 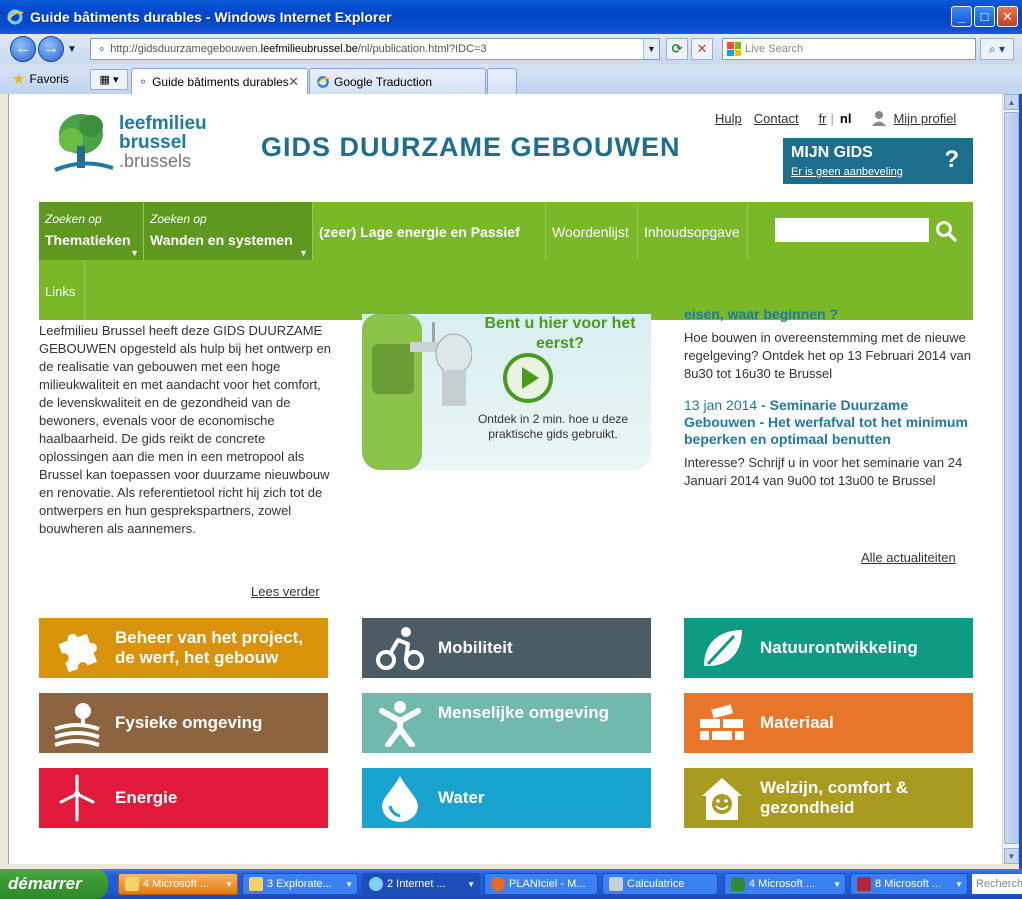 I want to click on nav-woordenlijst: Woordenlijst, so click(x=592, y=231).